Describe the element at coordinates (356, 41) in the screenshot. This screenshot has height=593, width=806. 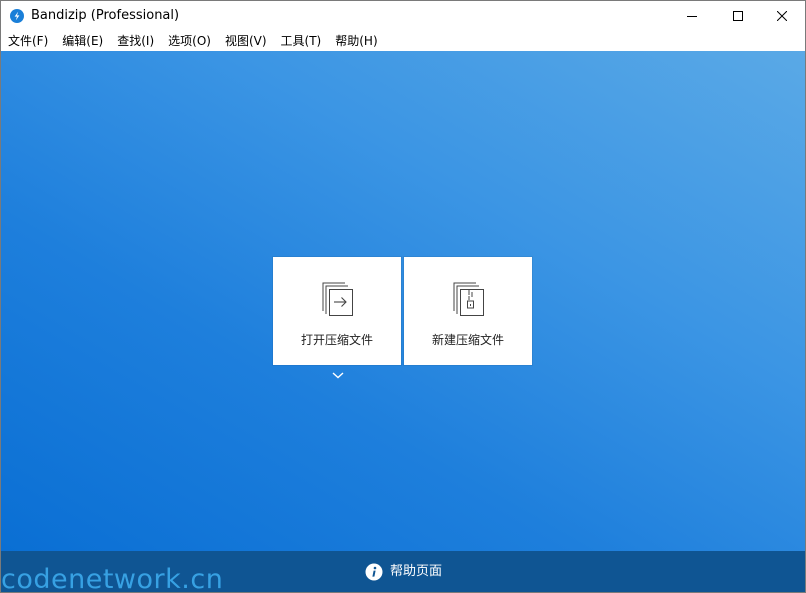
I see `menu-help: 帮助(H)` at that location.